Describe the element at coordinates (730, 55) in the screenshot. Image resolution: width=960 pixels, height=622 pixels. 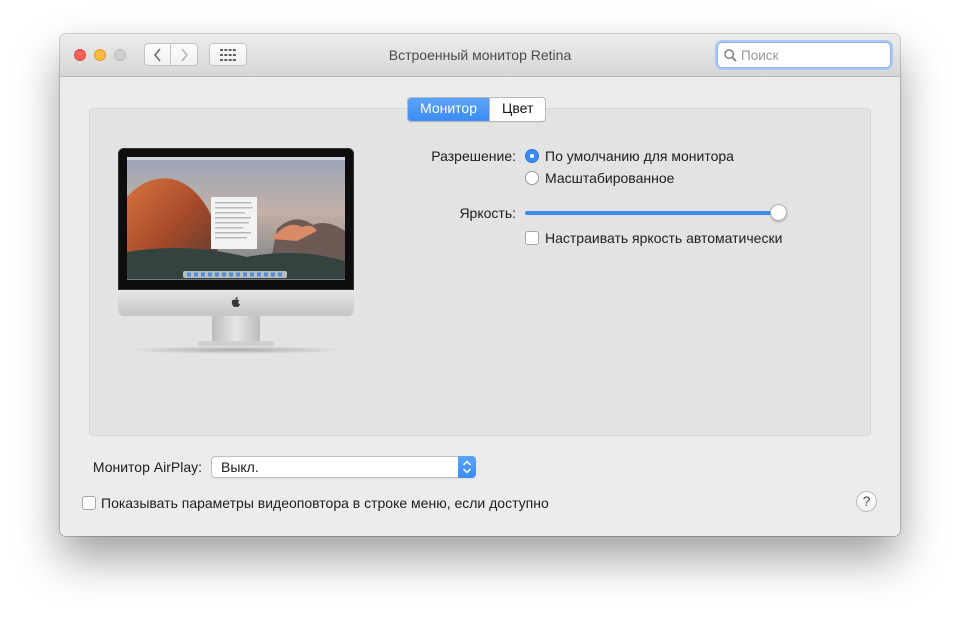
I see `search-icon` at that location.